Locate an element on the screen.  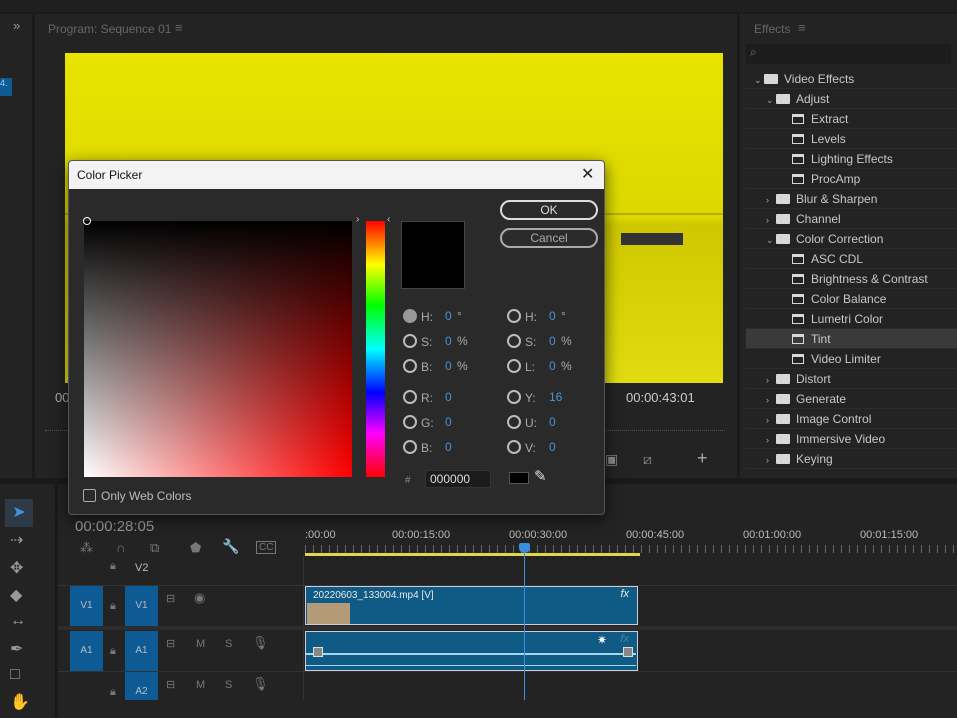
playhead-handle is located at coordinates (524, 548).